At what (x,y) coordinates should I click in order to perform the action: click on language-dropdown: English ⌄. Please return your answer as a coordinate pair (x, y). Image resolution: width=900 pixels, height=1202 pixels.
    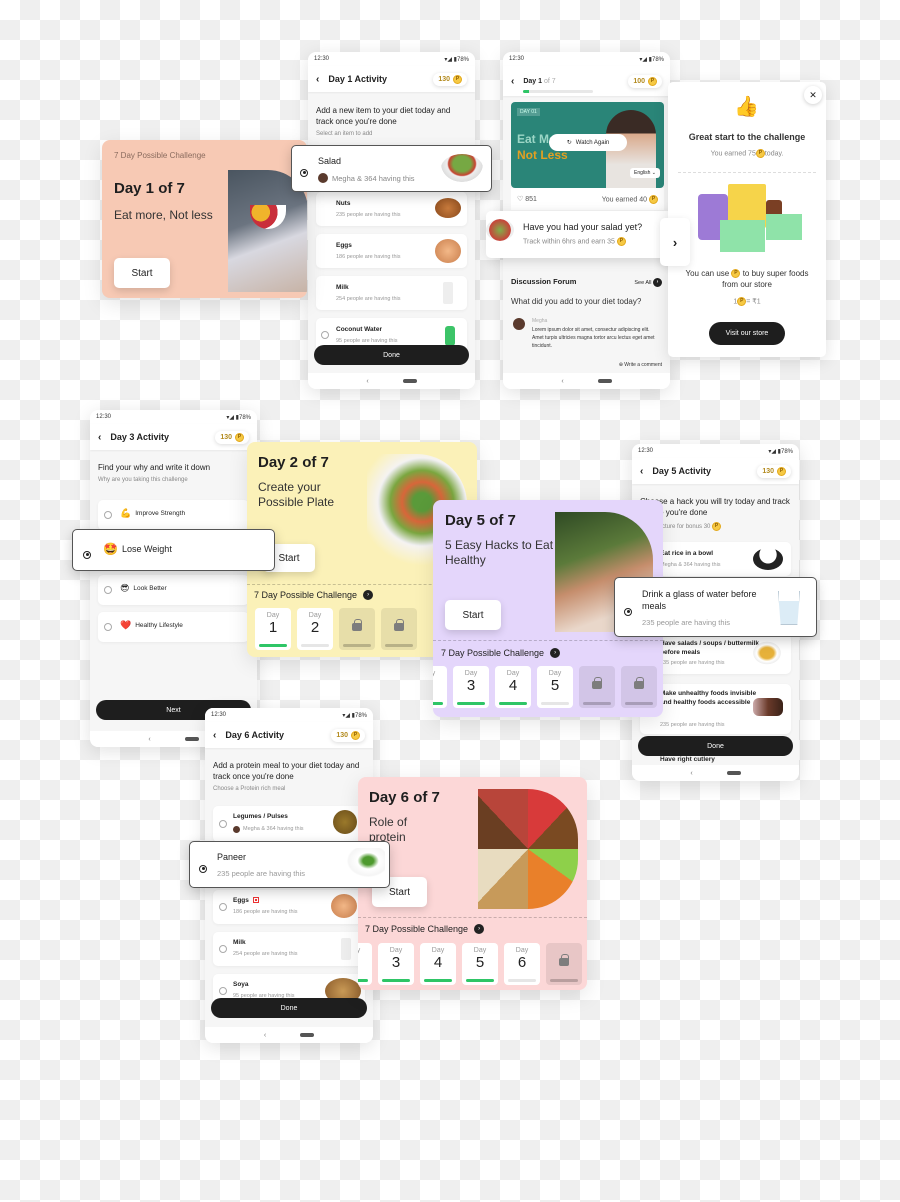
    Looking at the image, I should click on (645, 173).